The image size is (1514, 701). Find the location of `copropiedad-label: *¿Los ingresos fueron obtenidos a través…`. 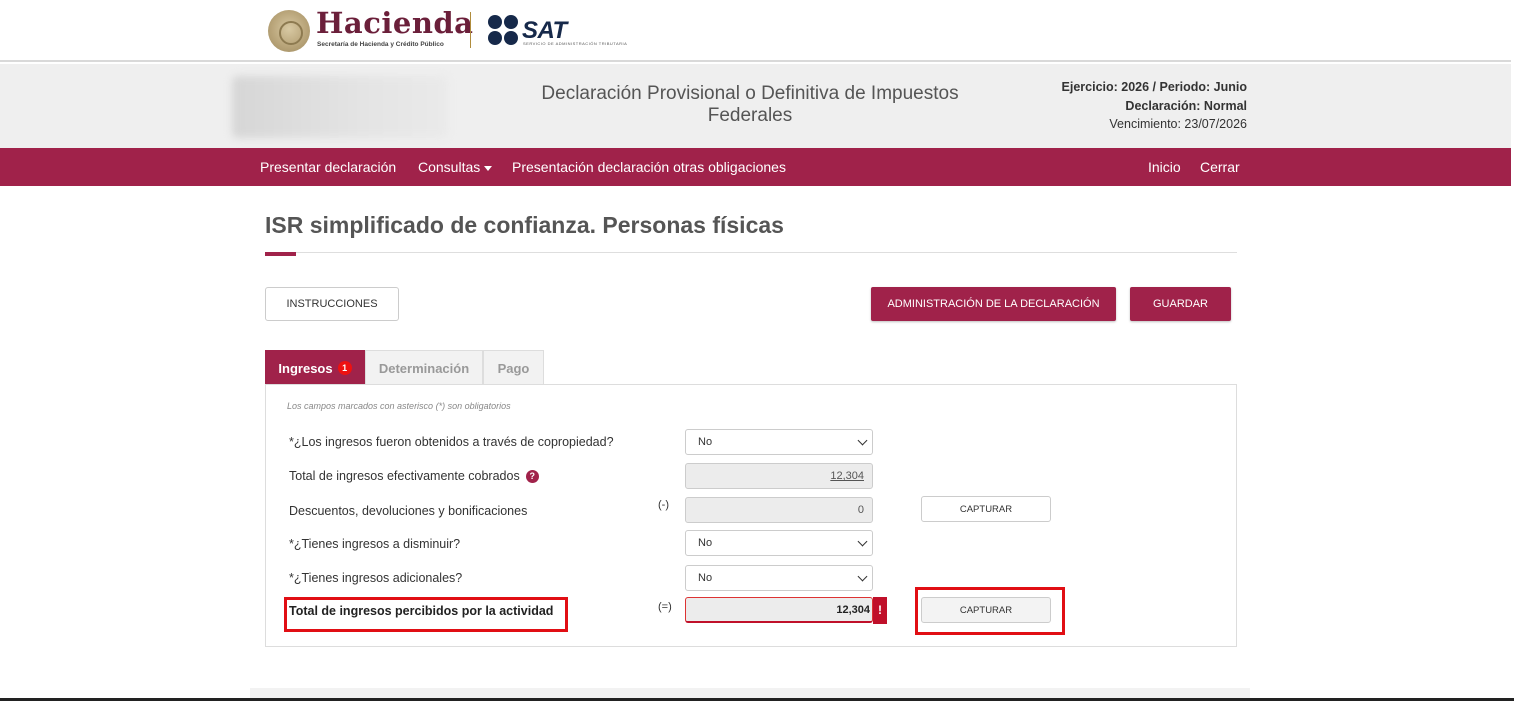

copropiedad-label: *¿Los ingresos fueron obtenidos a través… is located at coordinates (451, 442).